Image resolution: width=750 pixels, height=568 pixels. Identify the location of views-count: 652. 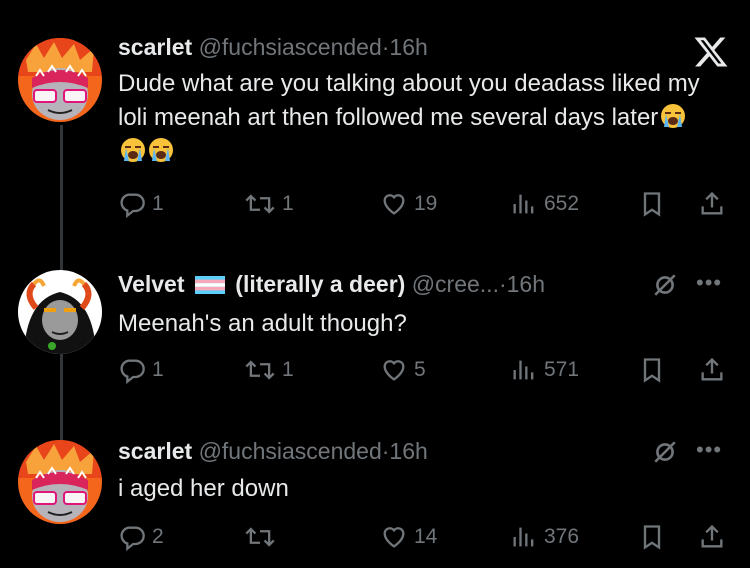
(562, 203).